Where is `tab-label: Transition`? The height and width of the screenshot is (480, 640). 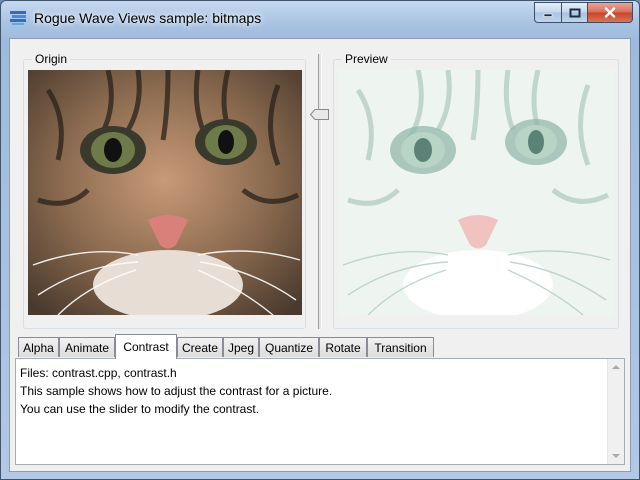
tab-label: Transition is located at coordinates (400, 347).